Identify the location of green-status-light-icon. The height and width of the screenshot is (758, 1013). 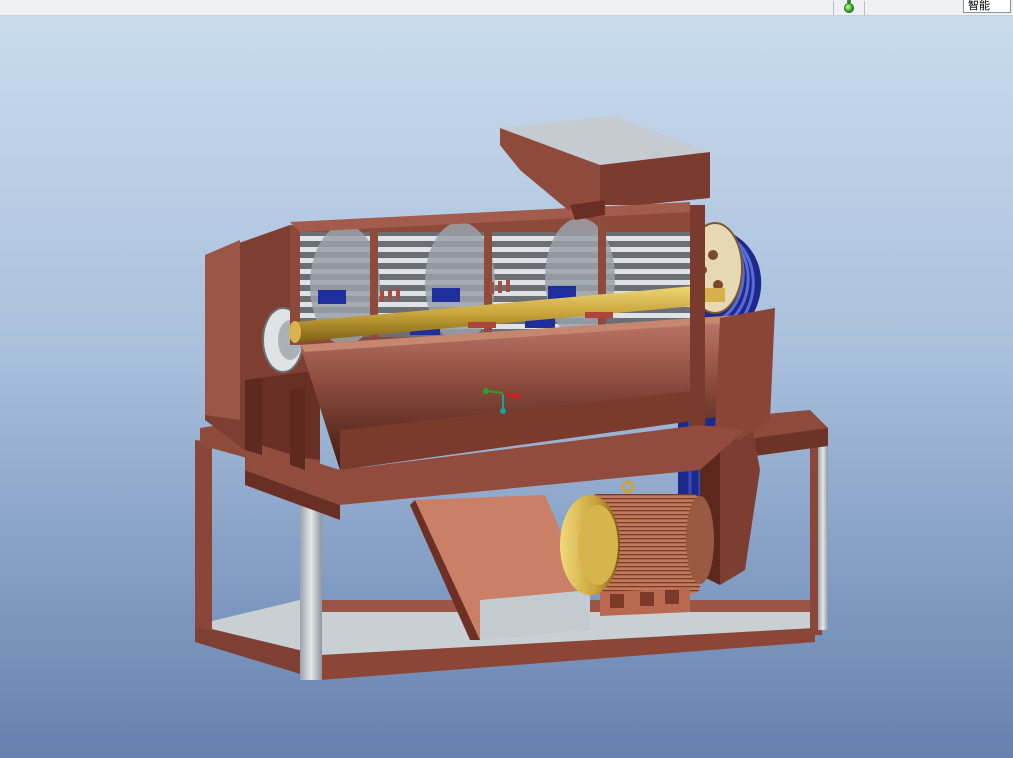
(849, 6).